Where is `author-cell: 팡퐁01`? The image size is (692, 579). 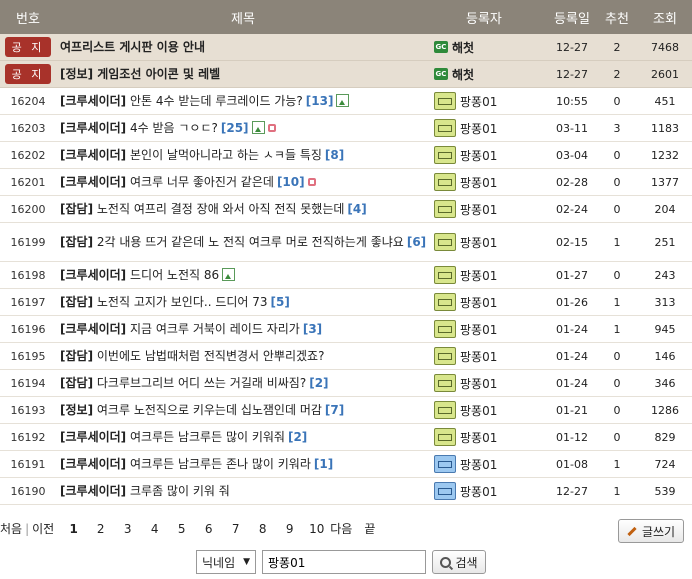
author-cell: 팡퐁01 is located at coordinates (489, 209).